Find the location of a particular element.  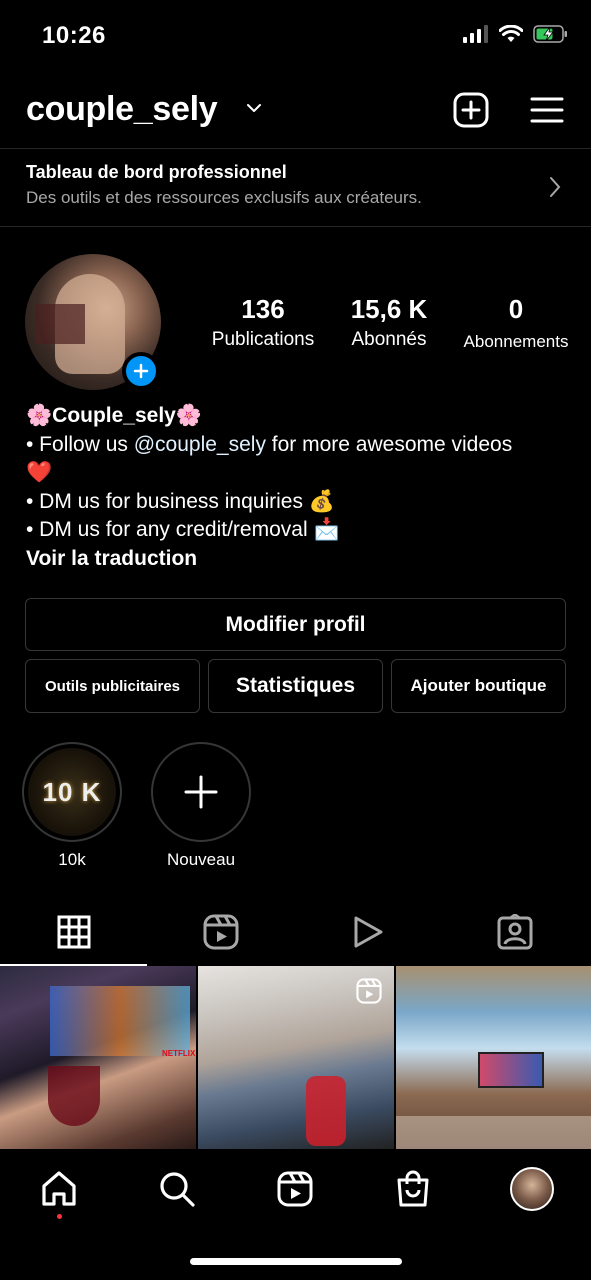

stat-following: 0 Abonnements is located at coordinates (516, 323).